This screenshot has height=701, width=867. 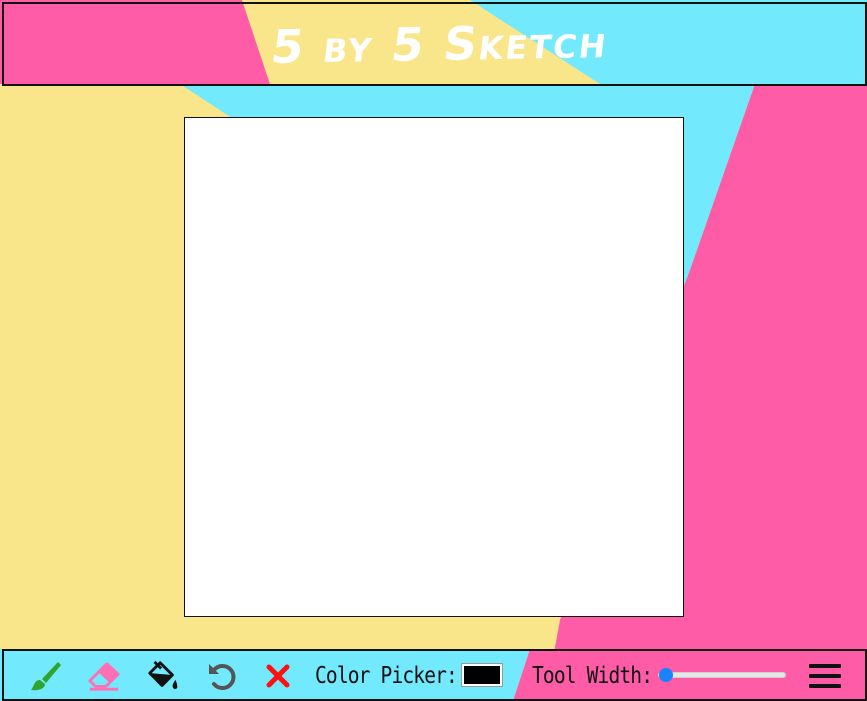 I want to click on close-icon, so click(x=278, y=676).